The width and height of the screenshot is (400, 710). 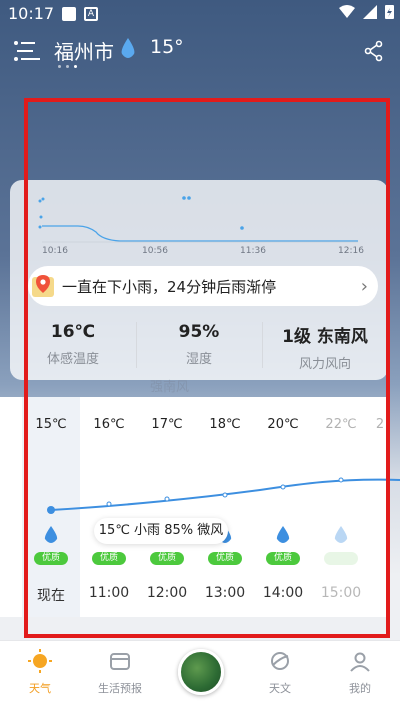 What do you see at coordinates (120, 672) in the screenshot?
I see `nav-life-forecast: 生活预报` at bounding box center [120, 672].